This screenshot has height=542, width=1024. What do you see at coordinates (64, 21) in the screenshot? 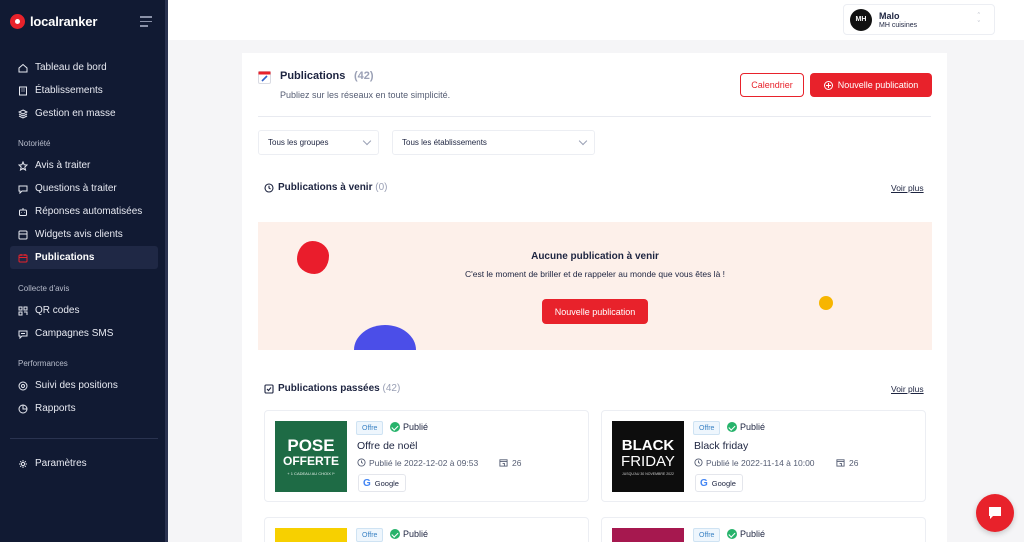
I see `logo-text: localranker` at bounding box center [64, 21].